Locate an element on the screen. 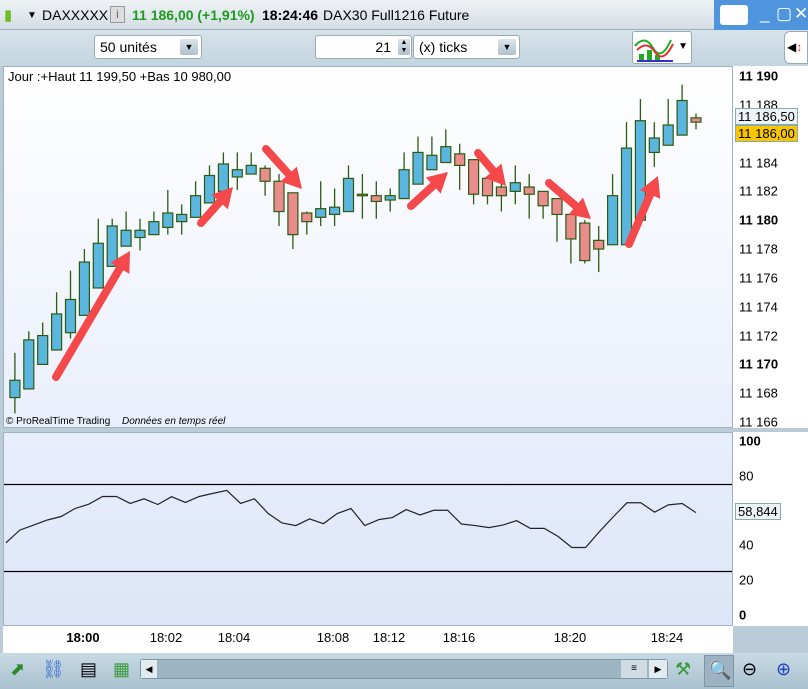  spinner-arrows-icon: ▲ ▼ is located at coordinates (404, 47).